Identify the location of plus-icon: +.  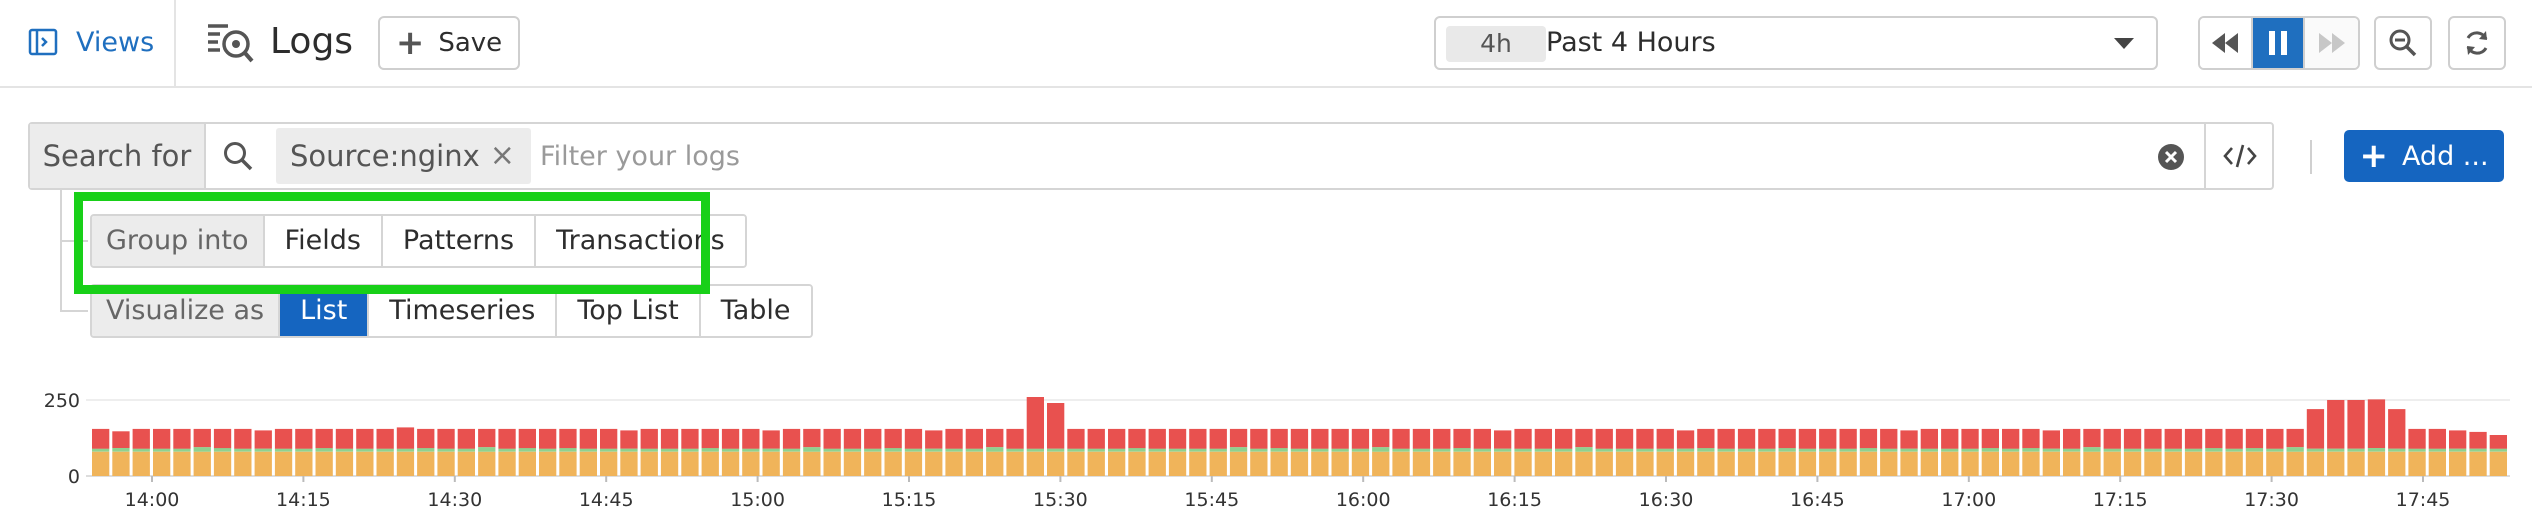
(2373, 156).